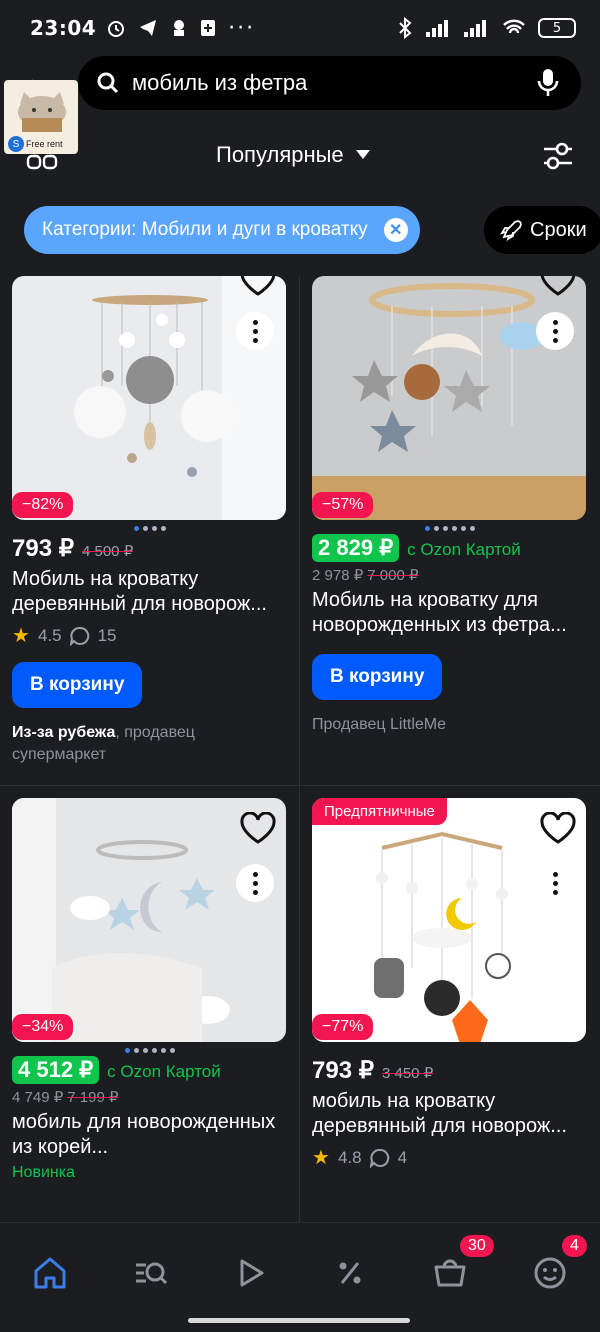  I want to click on home-icon, so click(50, 1273).